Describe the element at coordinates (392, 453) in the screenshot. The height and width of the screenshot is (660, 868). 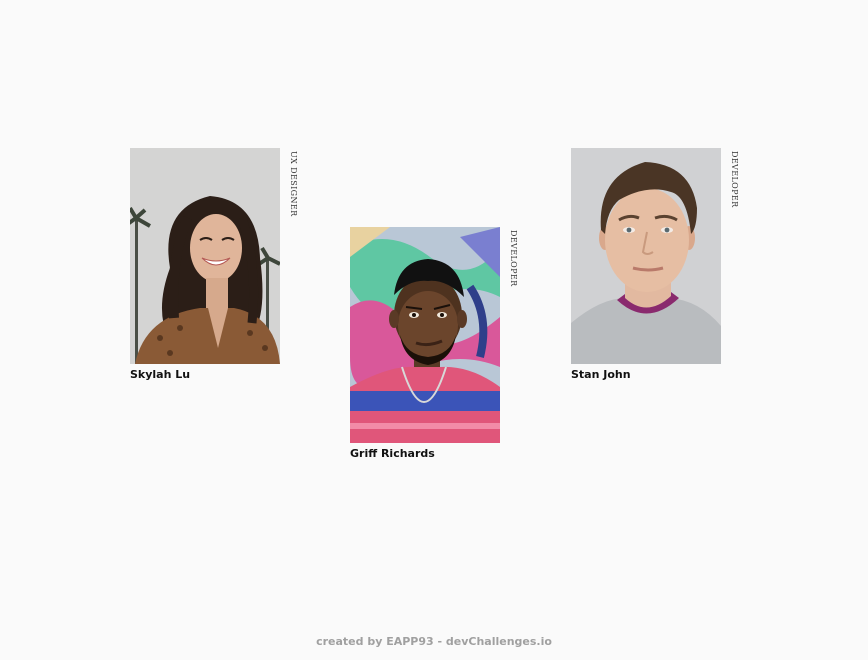
I see `member-name: Griff Richards` at that location.